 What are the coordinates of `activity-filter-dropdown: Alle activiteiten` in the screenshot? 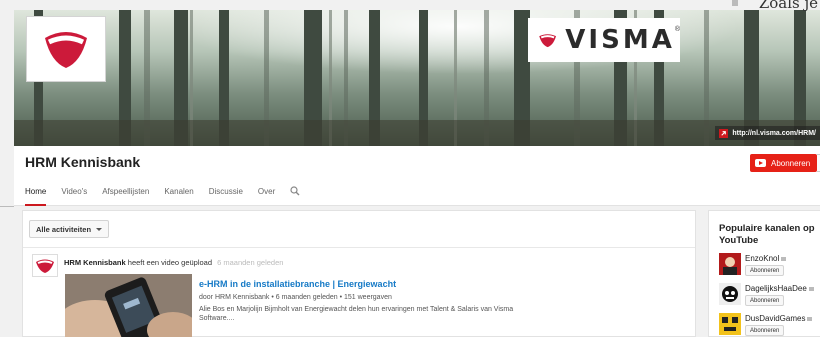 It's located at (69, 229).